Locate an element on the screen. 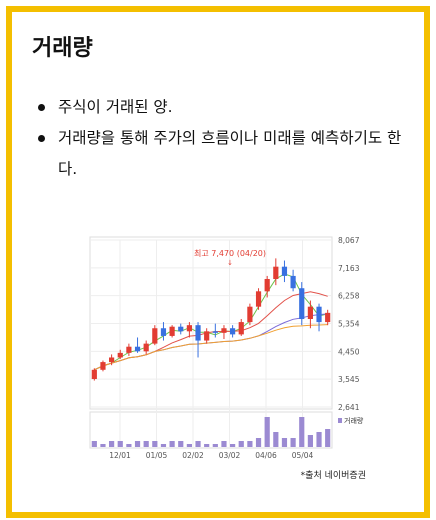 This screenshot has height=520, width=436. high-price-annotation: 최고 7,470 (04/20) is located at coordinates (230, 253).